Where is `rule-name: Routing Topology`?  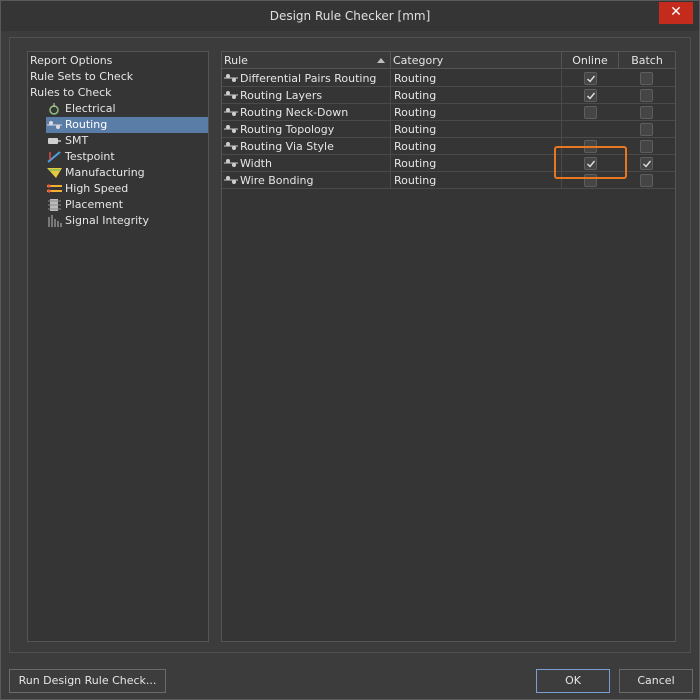
rule-name: Routing Topology is located at coordinates (287, 129).